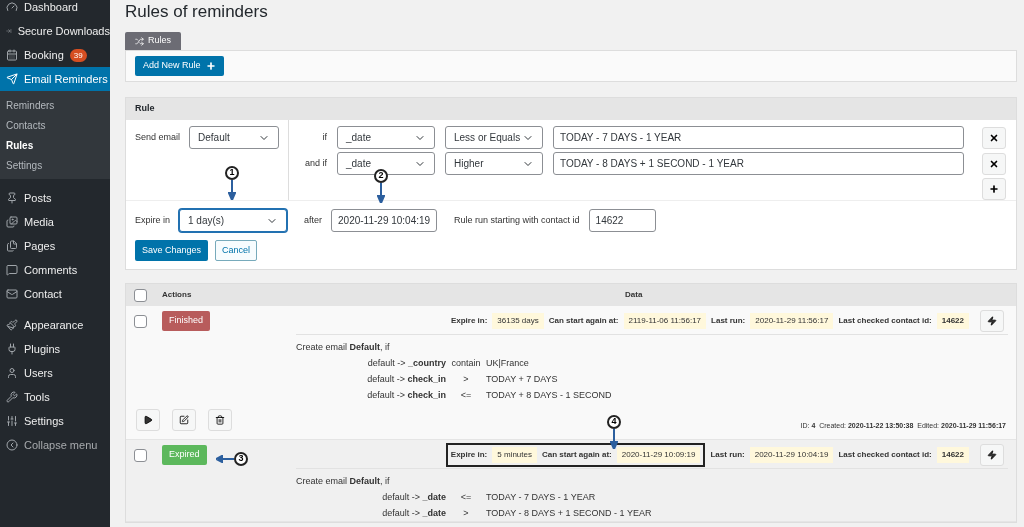 The width and height of the screenshot is (1024, 527). I want to click on sidebar-item: Comments, so click(55, 270).